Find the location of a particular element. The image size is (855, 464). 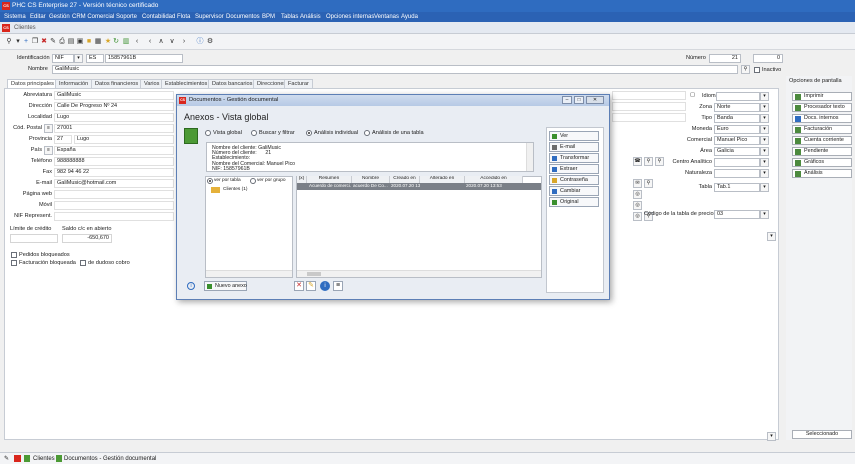

contrasena-button: Contraseña is located at coordinates (574, 180).